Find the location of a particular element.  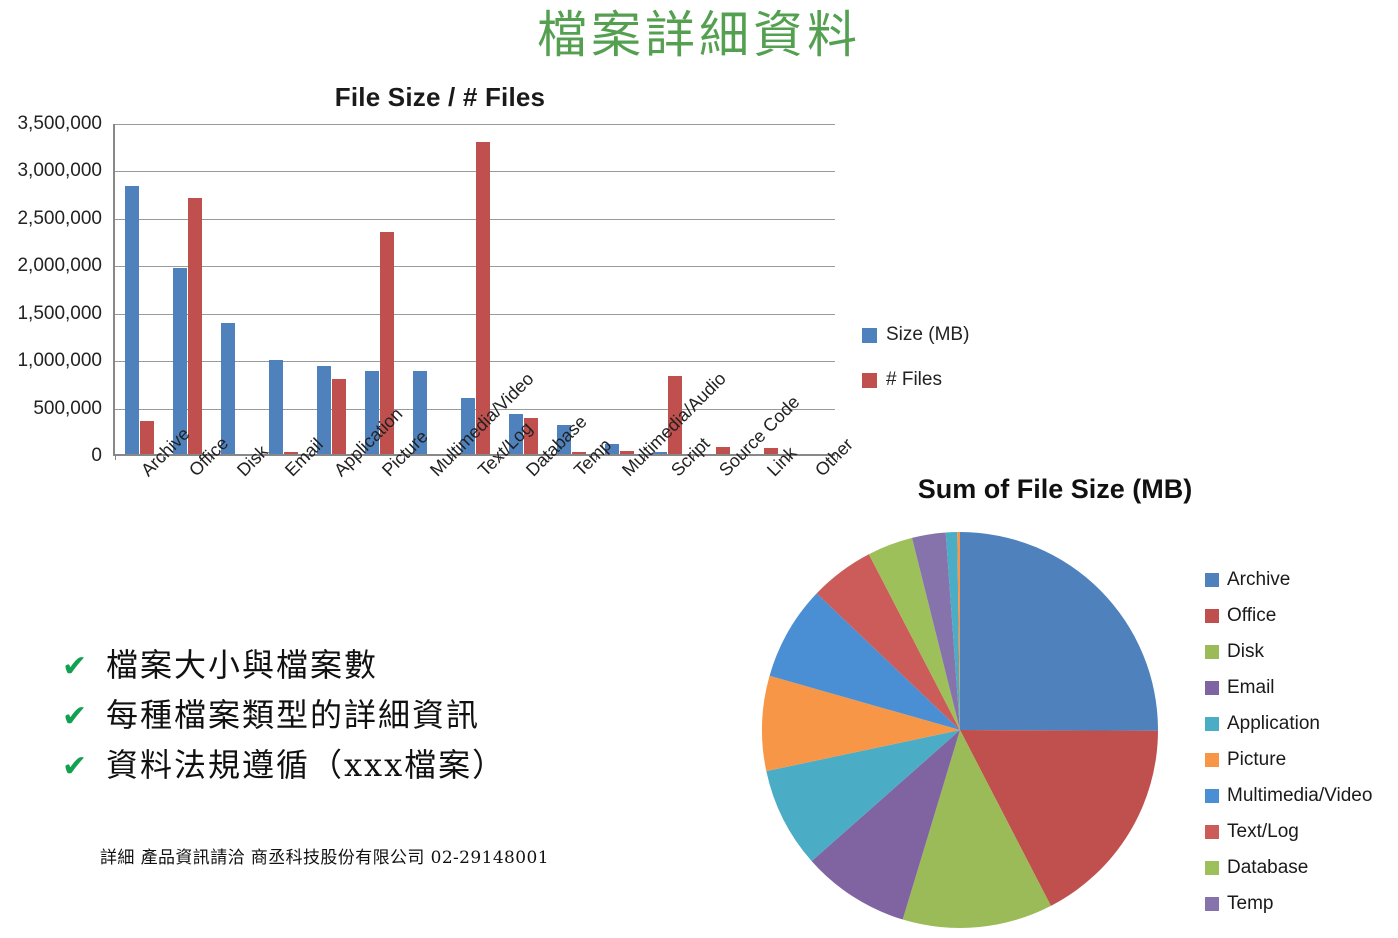

x-label-cell: Office is located at coordinates (196, 512).